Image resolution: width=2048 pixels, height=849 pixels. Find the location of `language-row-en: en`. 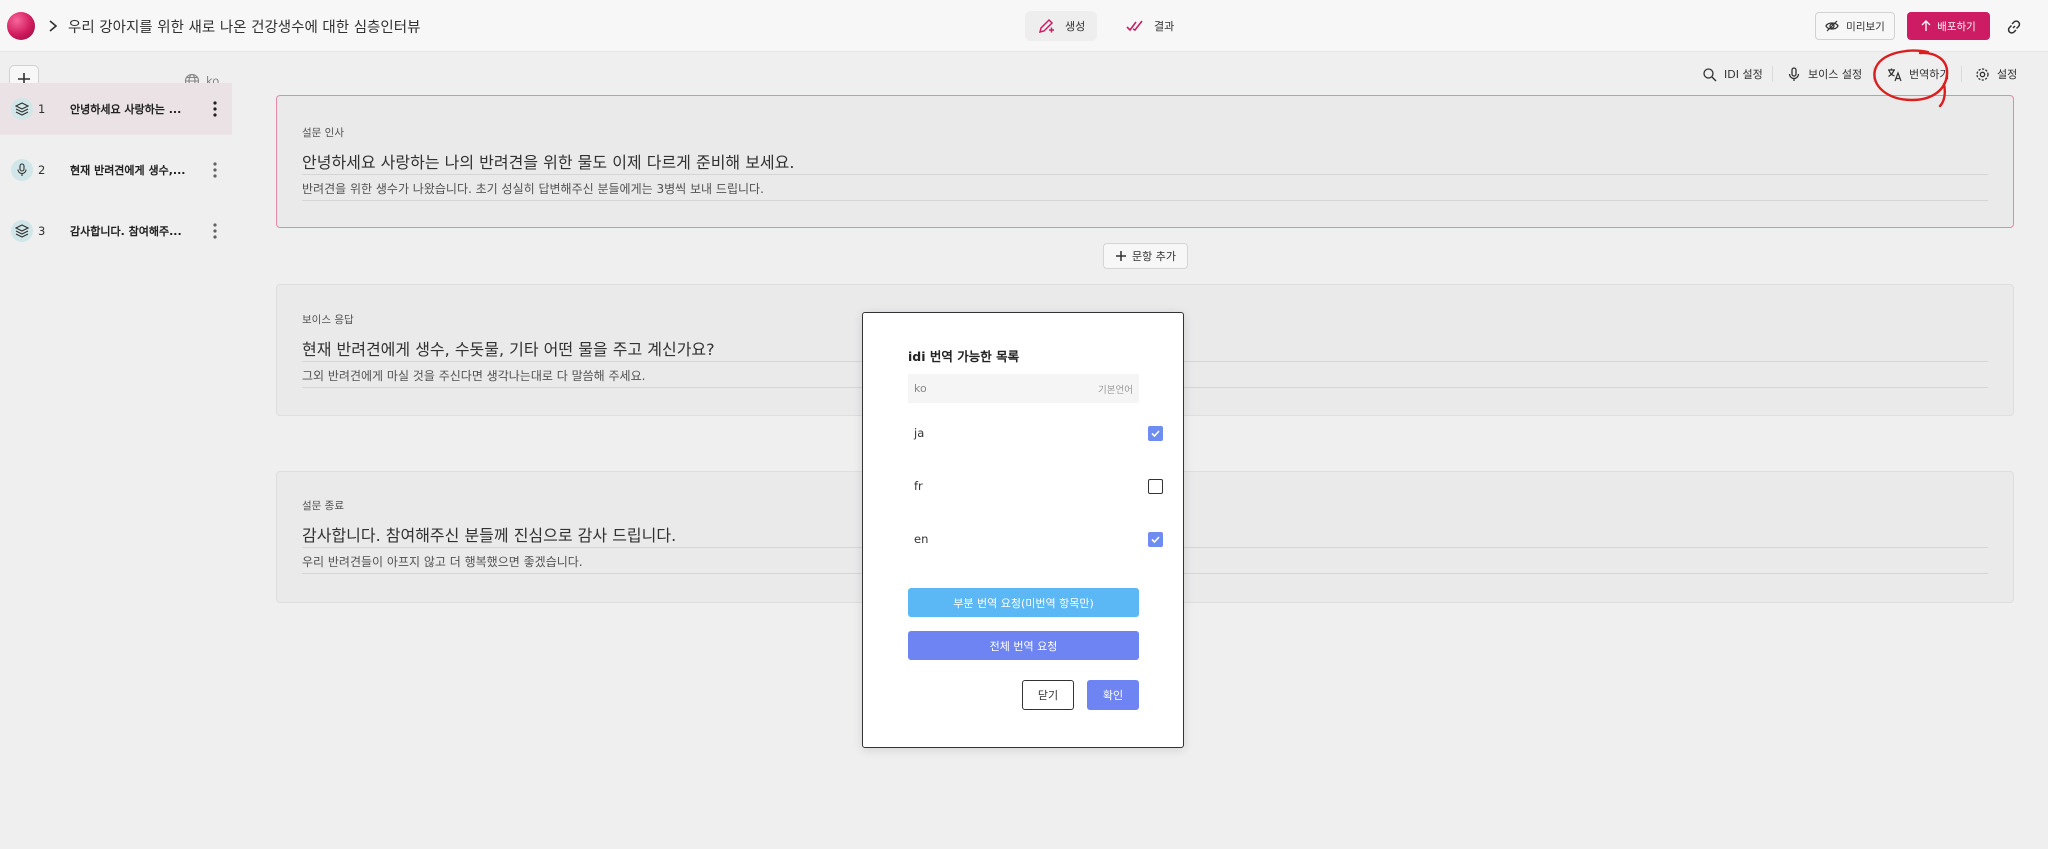

language-row-en: en is located at coordinates (1035, 539).